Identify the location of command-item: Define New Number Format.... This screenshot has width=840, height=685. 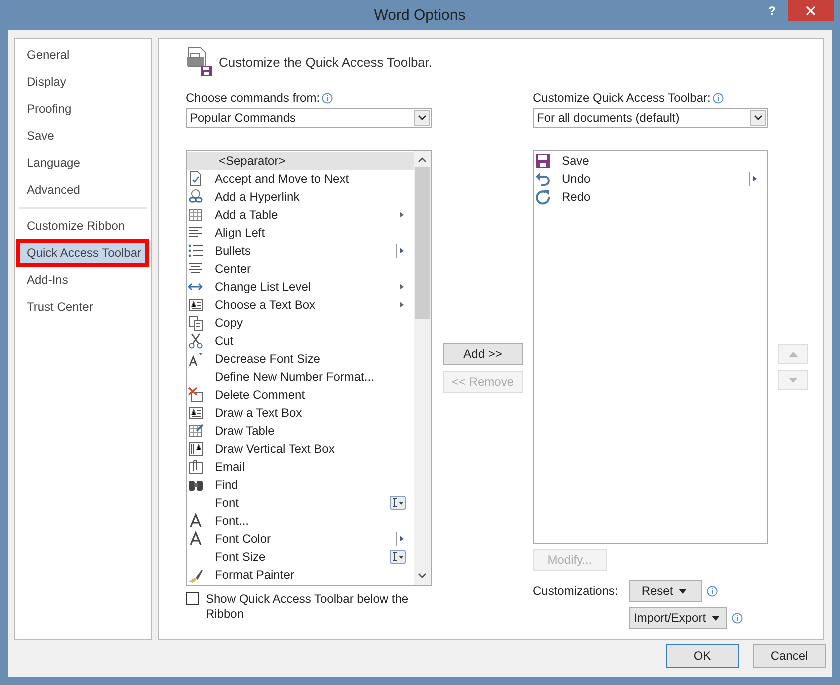
(300, 377).